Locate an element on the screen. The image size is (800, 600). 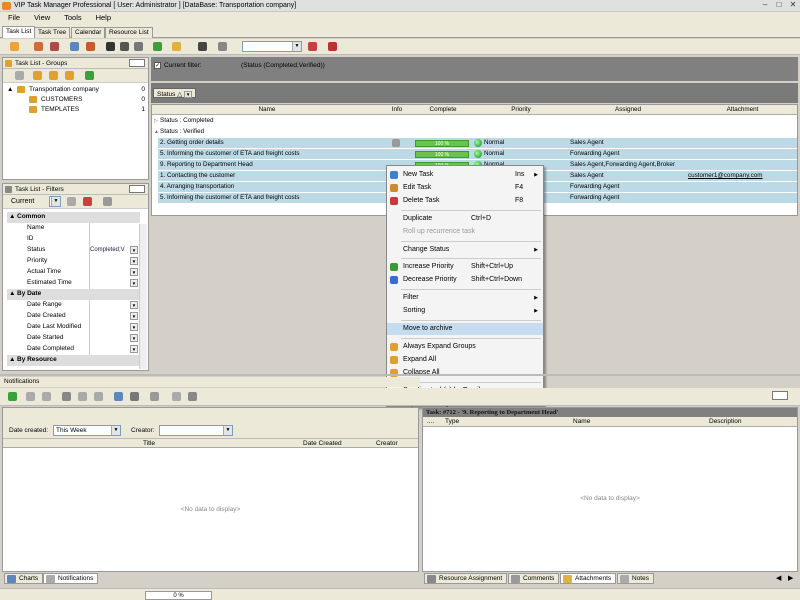
creator-dropdown: ▼ is located at coordinates (196, 430).